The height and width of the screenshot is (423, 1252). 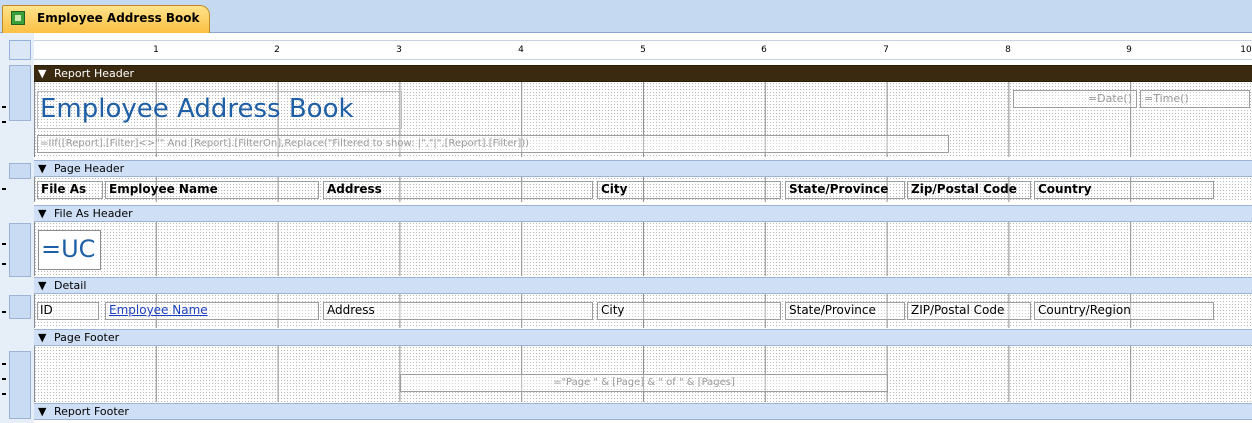 What do you see at coordinates (1008, 50) in the screenshot?
I see `ruler-mark: 8` at bounding box center [1008, 50].